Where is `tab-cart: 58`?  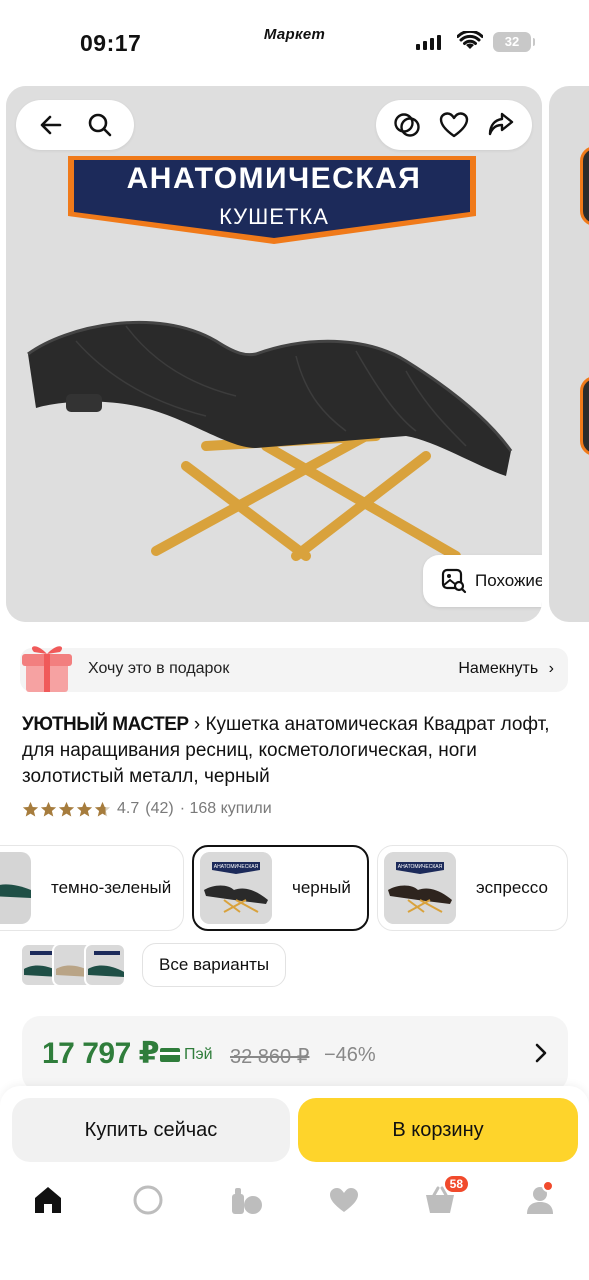 tab-cart: 58 is located at coordinates (445, 1197).